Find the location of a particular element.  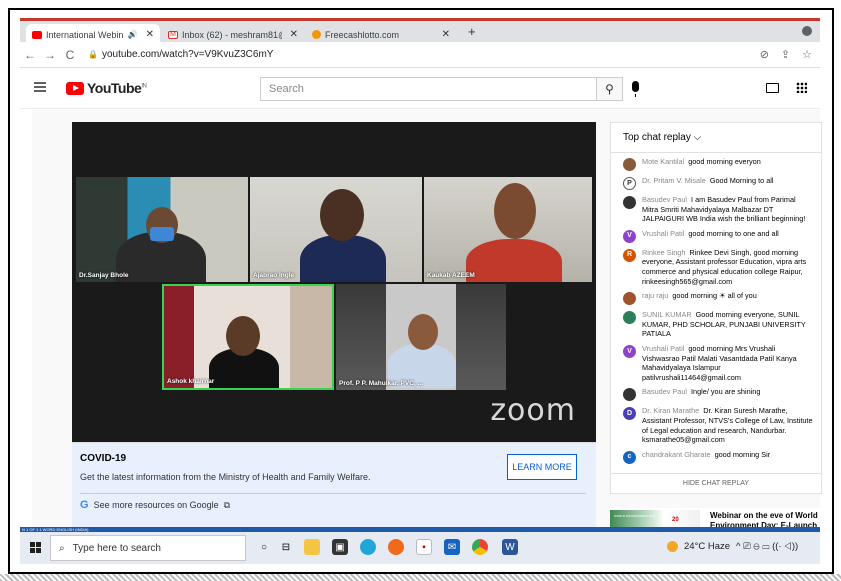

freecashlotto-icon is located at coordinates (316, 34).